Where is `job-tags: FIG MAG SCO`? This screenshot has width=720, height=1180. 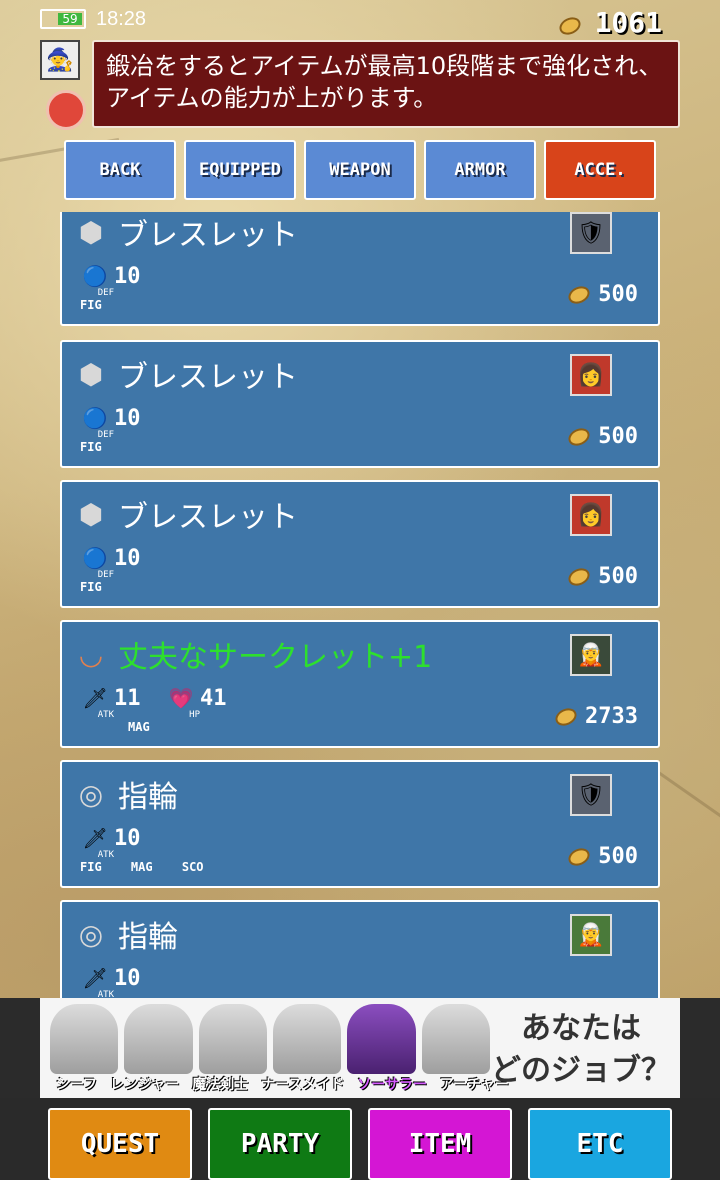 job-tags: FIG MAG SCO is located at coordinates (153, 867).